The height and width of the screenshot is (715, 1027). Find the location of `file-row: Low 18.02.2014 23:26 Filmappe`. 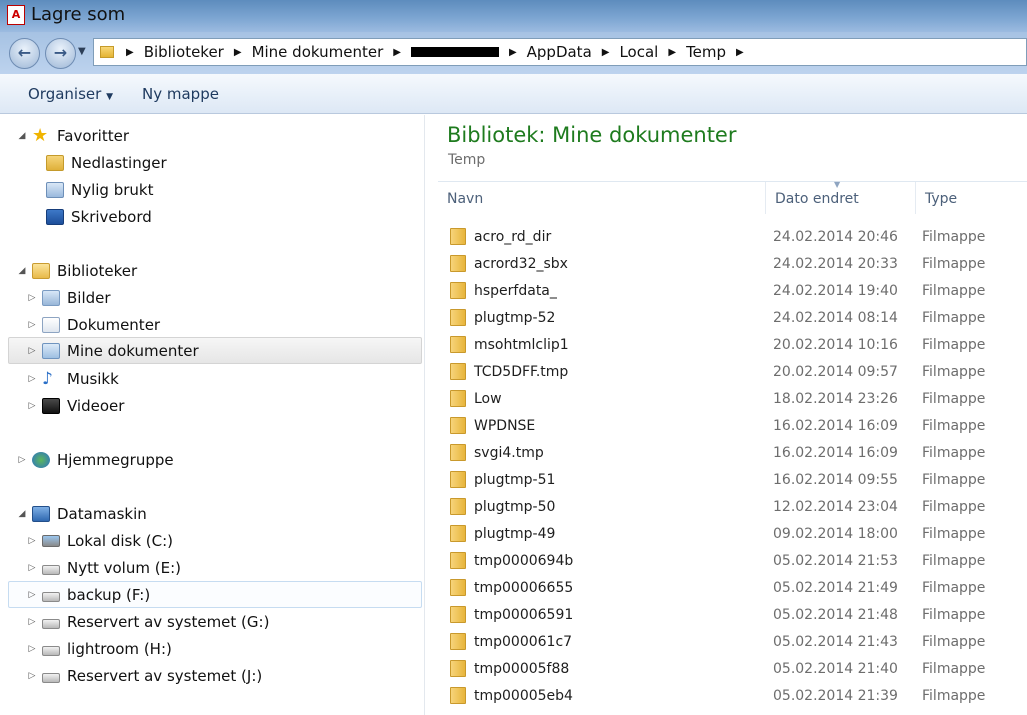

file-row: Low 18.02.2014 23:26 Filmappe is located at coordinates (732, 398).